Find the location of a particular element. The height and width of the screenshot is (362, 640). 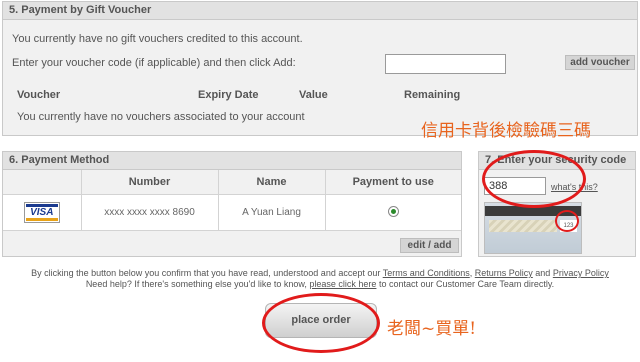

payment-select-cell is located at coordinates (393, 212).